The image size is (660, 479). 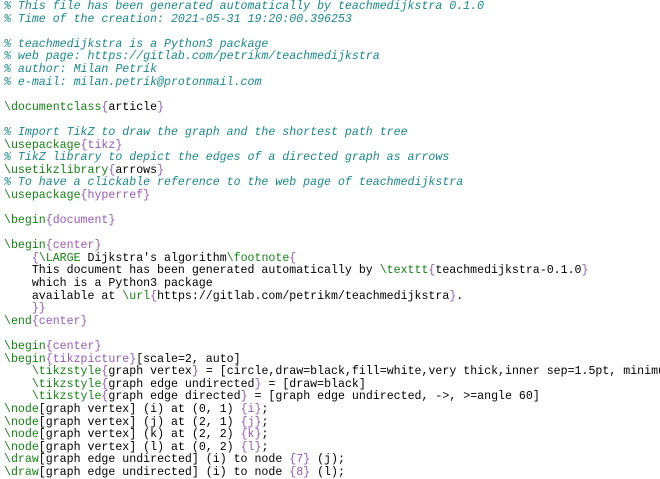 I want to click on argument-token: {tikzpicture}, so click(x=91, y=359).